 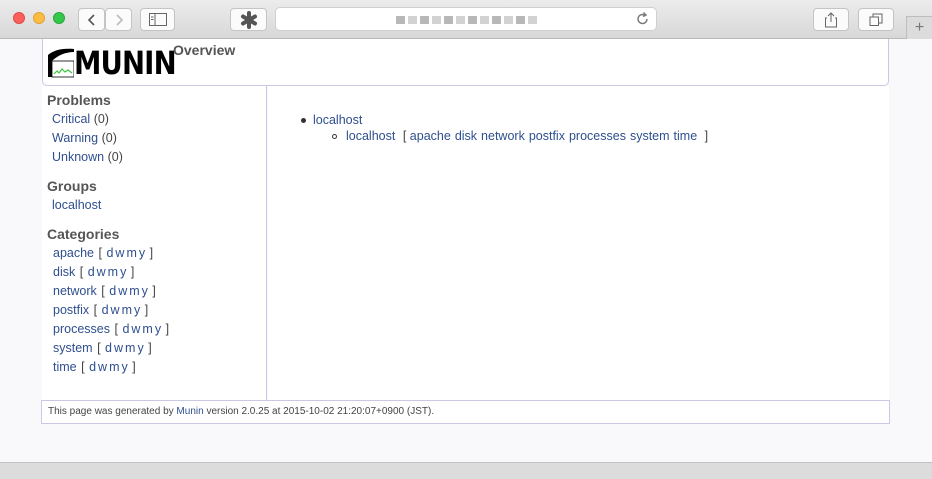 What do you see at coordinates (370, 136) in the screenshot?
I see `tree-node-link: localhost` at bounding box center [370, 136].